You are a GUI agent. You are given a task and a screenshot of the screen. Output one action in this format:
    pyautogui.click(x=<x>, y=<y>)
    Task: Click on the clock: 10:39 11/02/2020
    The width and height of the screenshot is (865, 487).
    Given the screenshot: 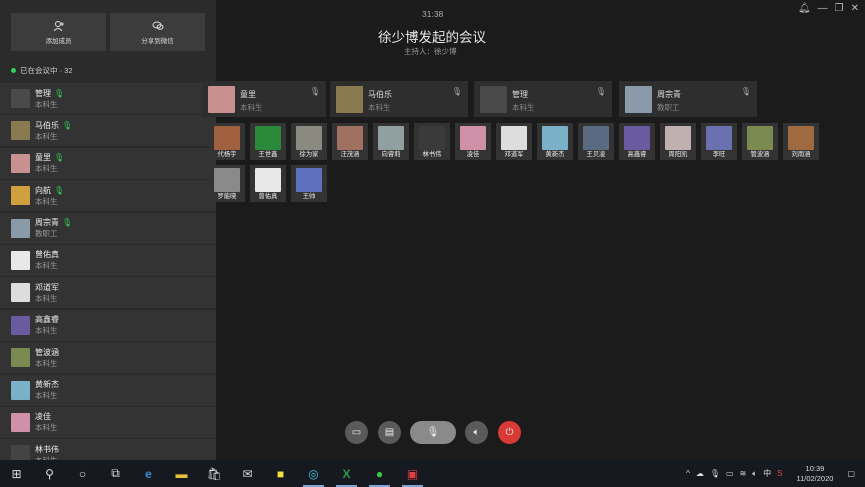 What is the action you would take?
    pyautogui.click(x=814, y=474)
    